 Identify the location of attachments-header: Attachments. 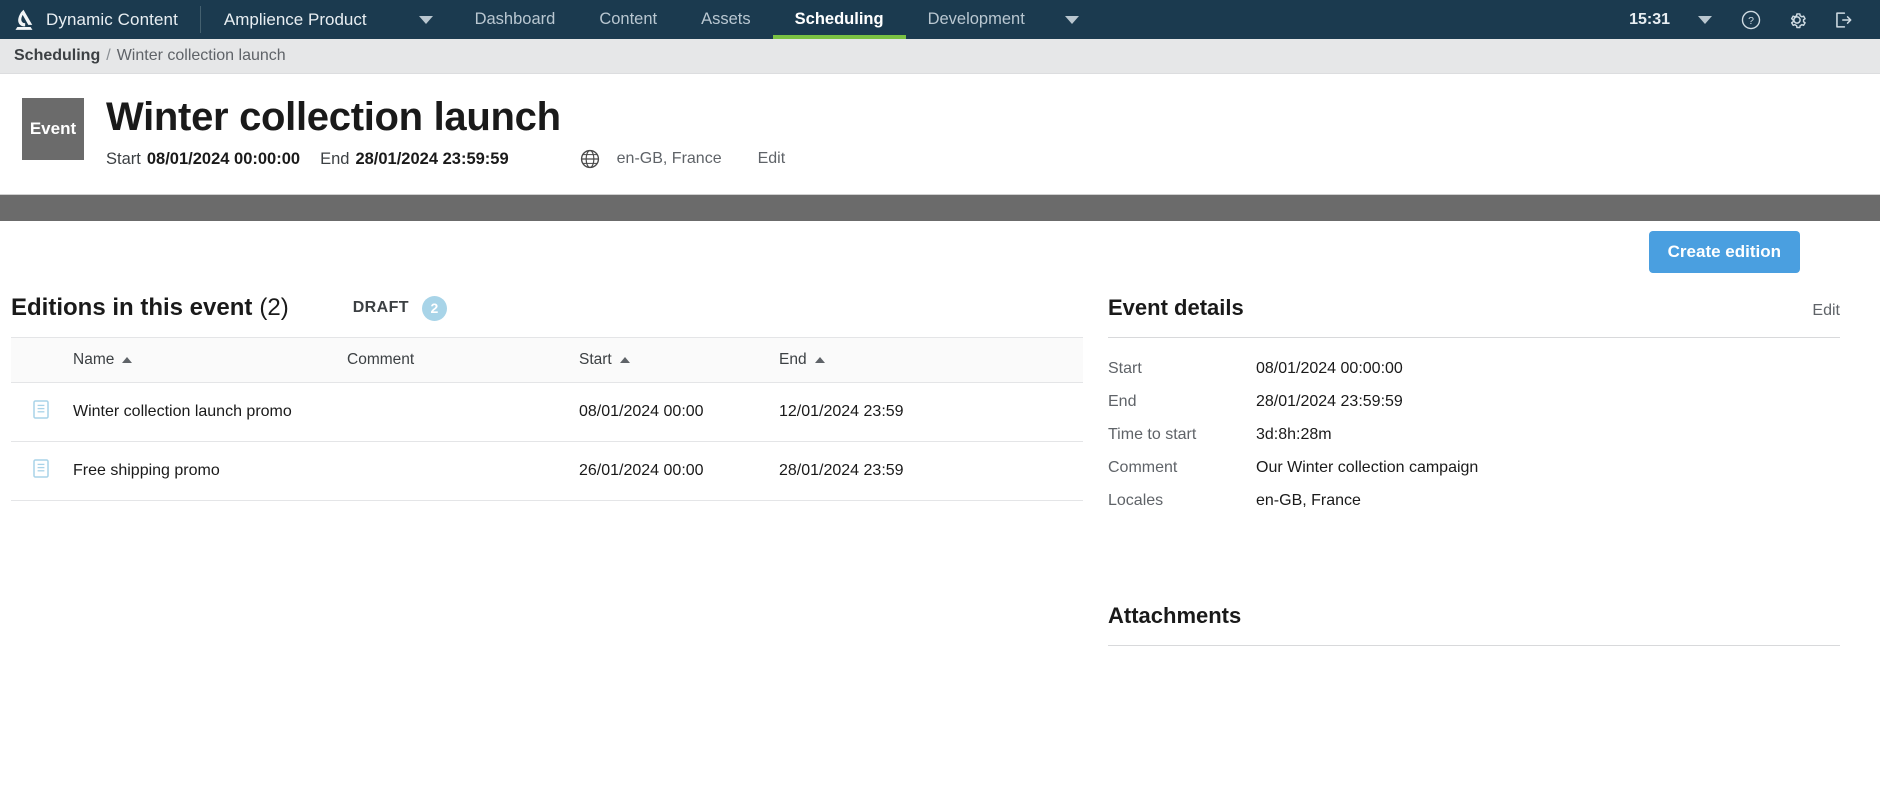
(1474, 577).